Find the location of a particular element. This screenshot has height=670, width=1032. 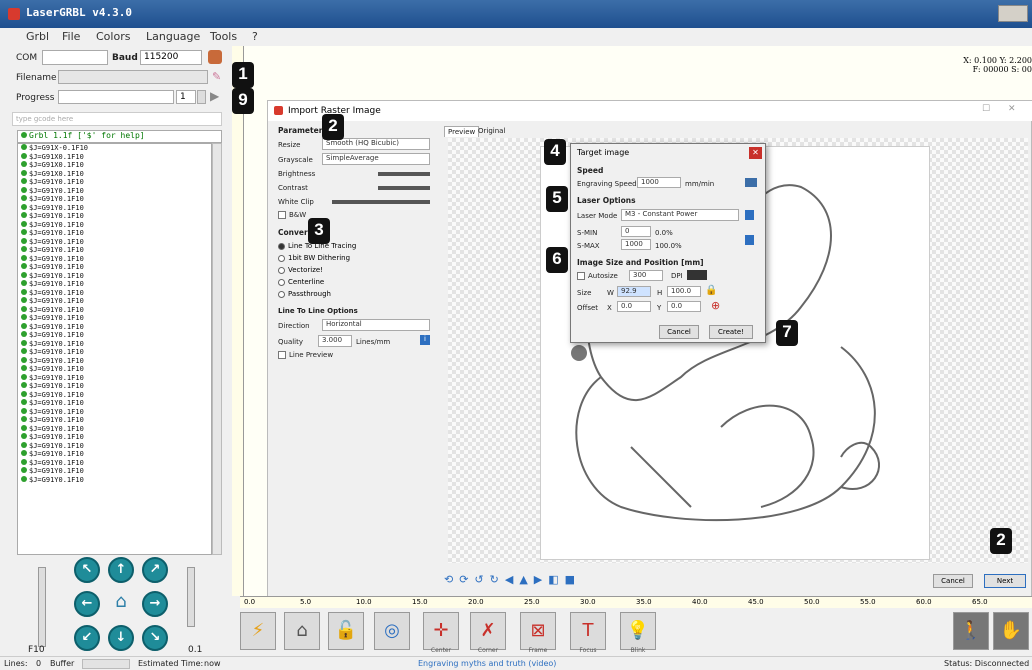

crosshair-icon: ⊕ is located at coordinates (715, 305).